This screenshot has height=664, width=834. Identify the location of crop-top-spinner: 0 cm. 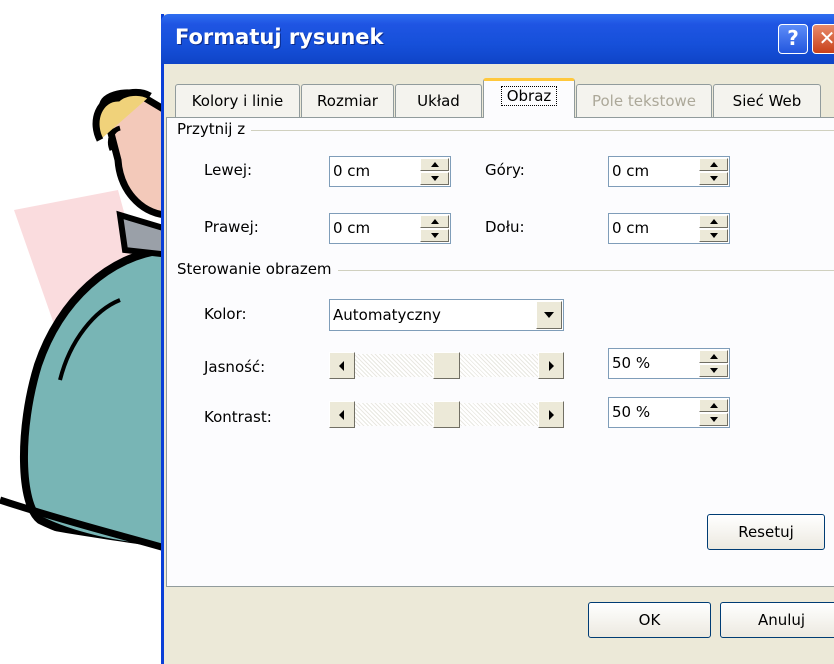
(669, 171).